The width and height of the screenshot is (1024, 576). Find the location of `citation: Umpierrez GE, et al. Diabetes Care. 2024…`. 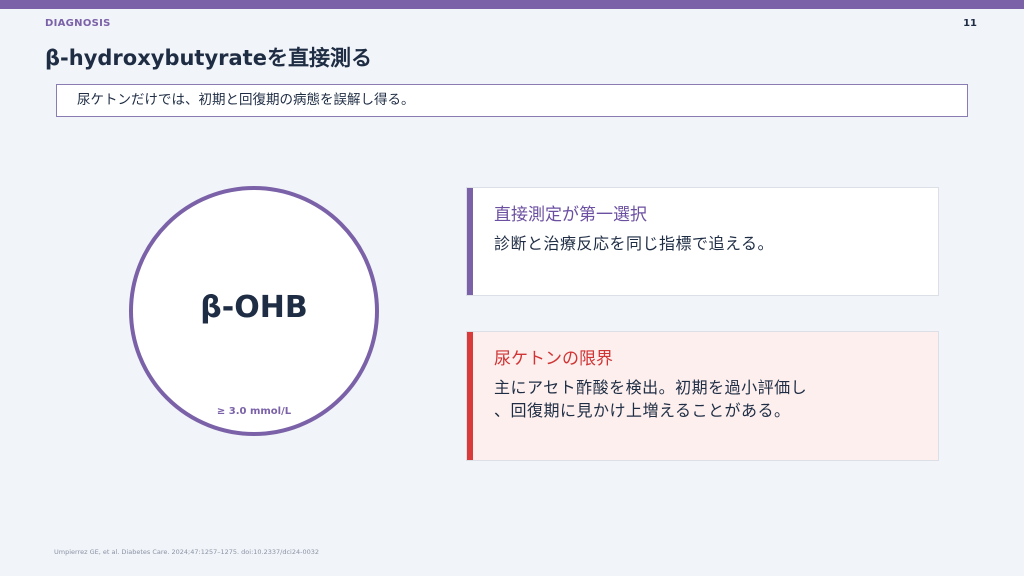

citation: Umpierrez GE, et al. Diabetes Care. 2024… is located at coordinates (186, 552).